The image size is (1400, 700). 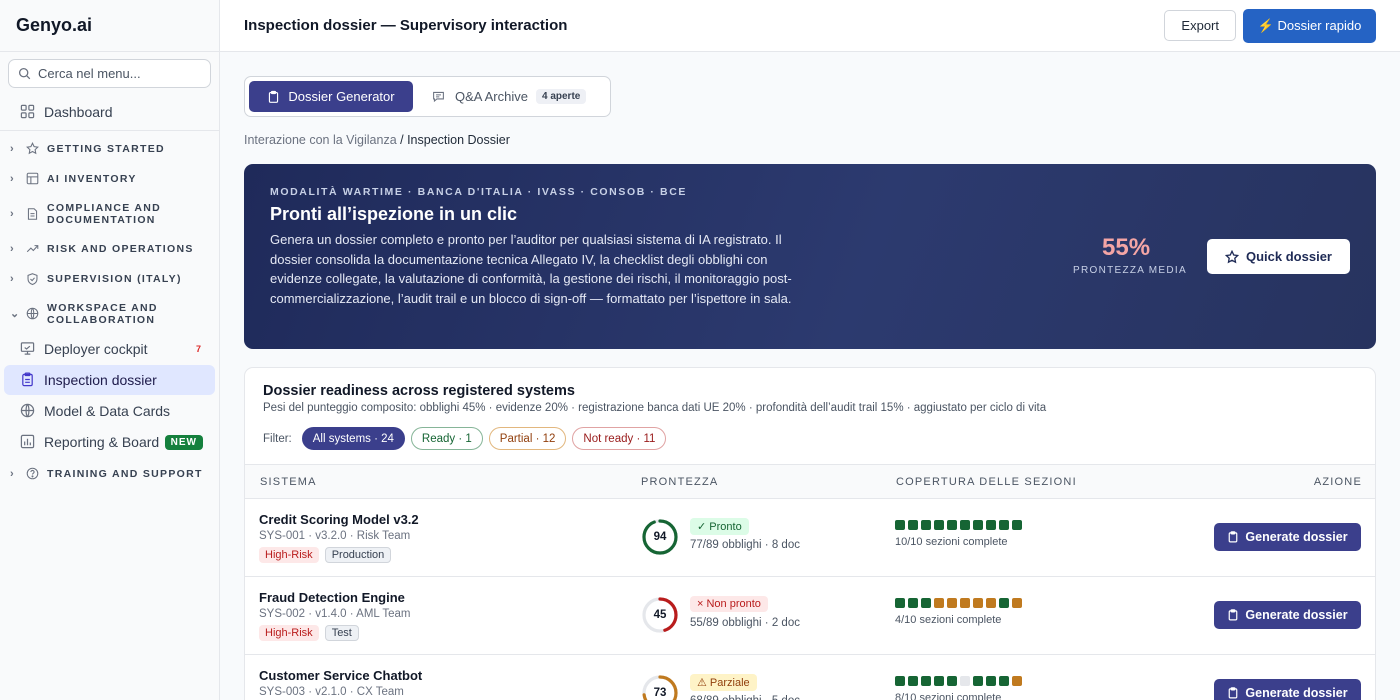 I want to click on dashboard-icon, so click(x=28, y=112).